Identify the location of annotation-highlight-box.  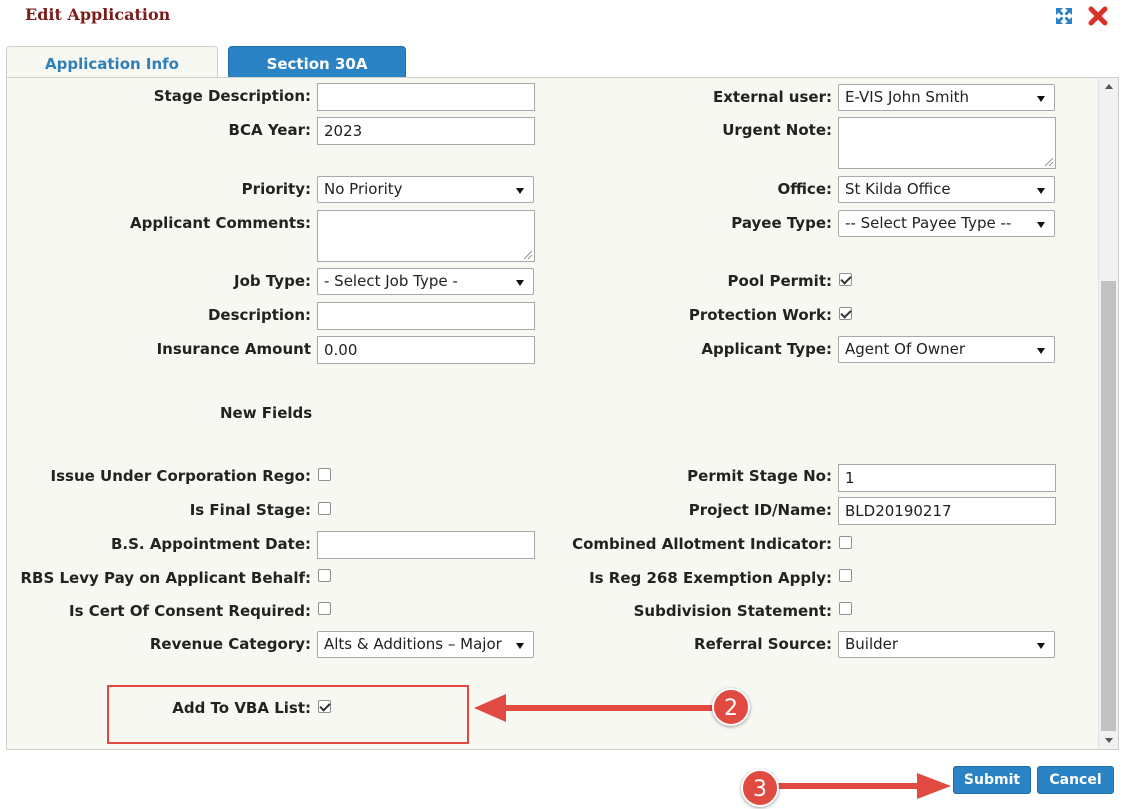
(288, 714).